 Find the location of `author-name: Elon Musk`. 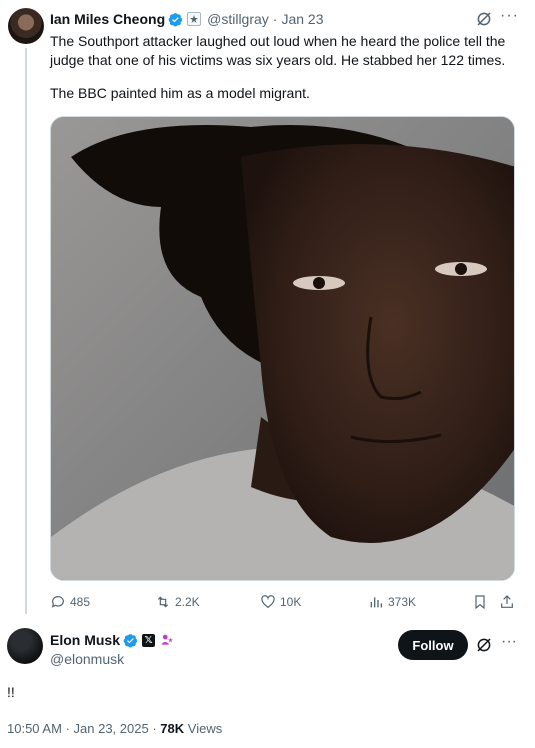

author-name: Elon Musk is located at coordinates (85, 640).